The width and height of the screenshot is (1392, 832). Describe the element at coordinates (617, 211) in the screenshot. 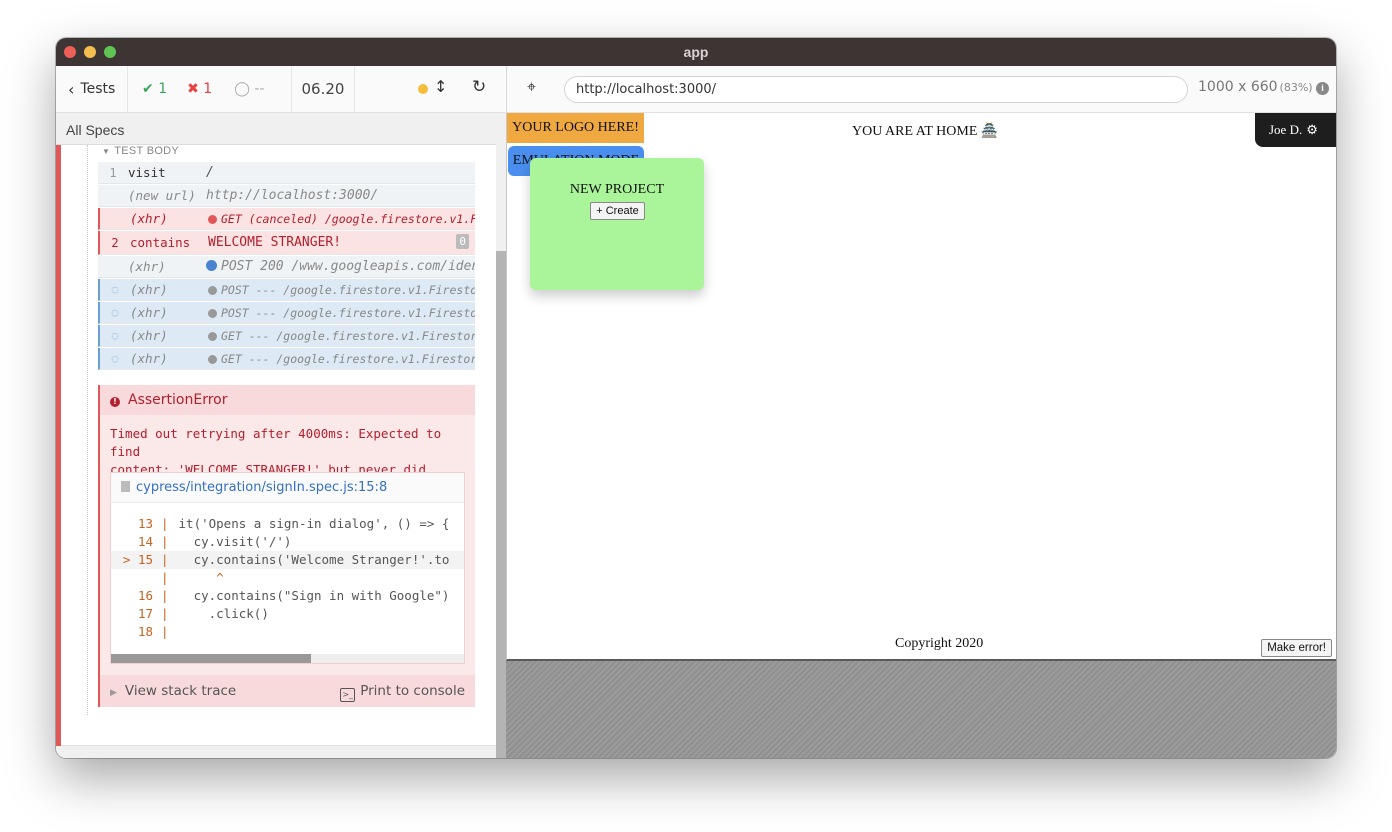

I see `create-project-button: + Create` at that location.